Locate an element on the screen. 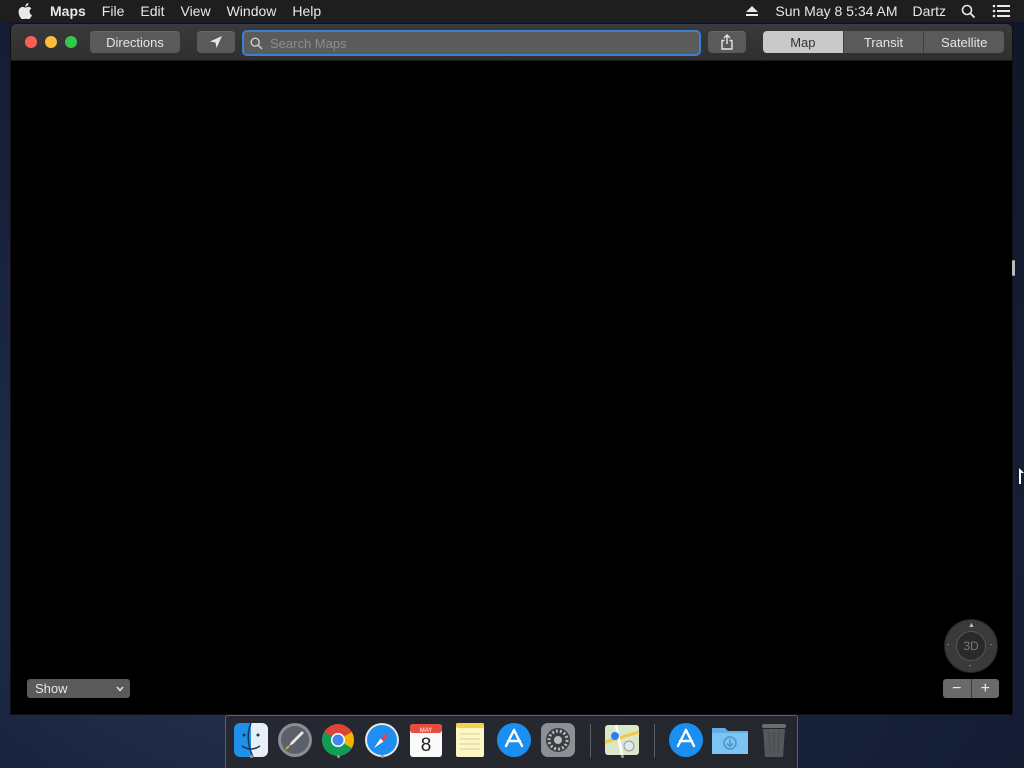 The image size is (1024, 768). current-location-button is located at coordinates (216, 42).